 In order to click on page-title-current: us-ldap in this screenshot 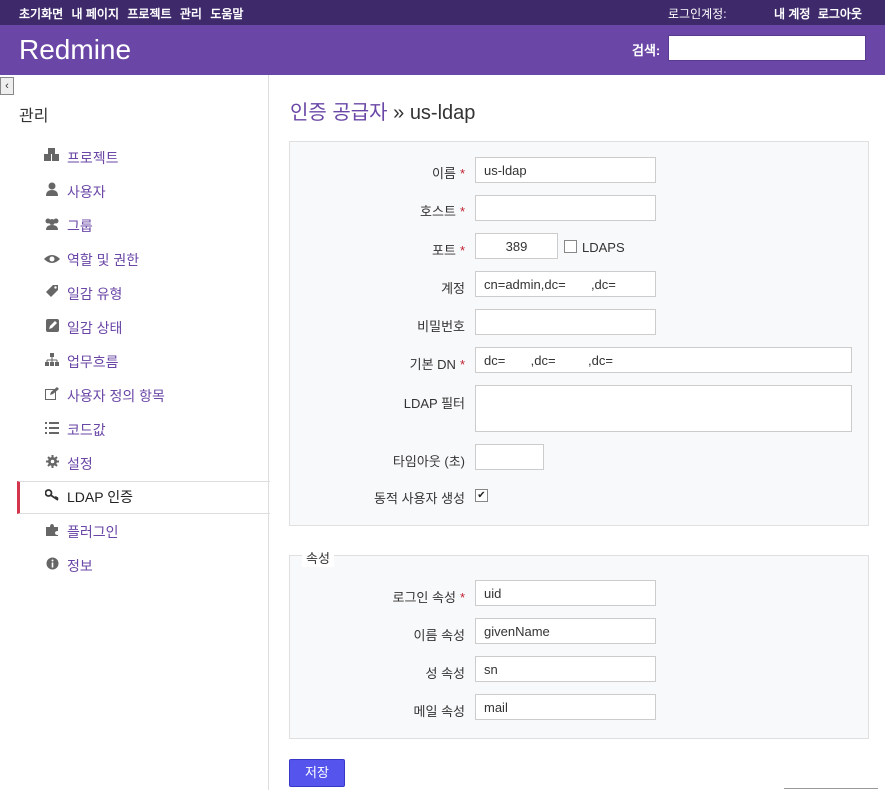, I will do `click(442, 113)`.